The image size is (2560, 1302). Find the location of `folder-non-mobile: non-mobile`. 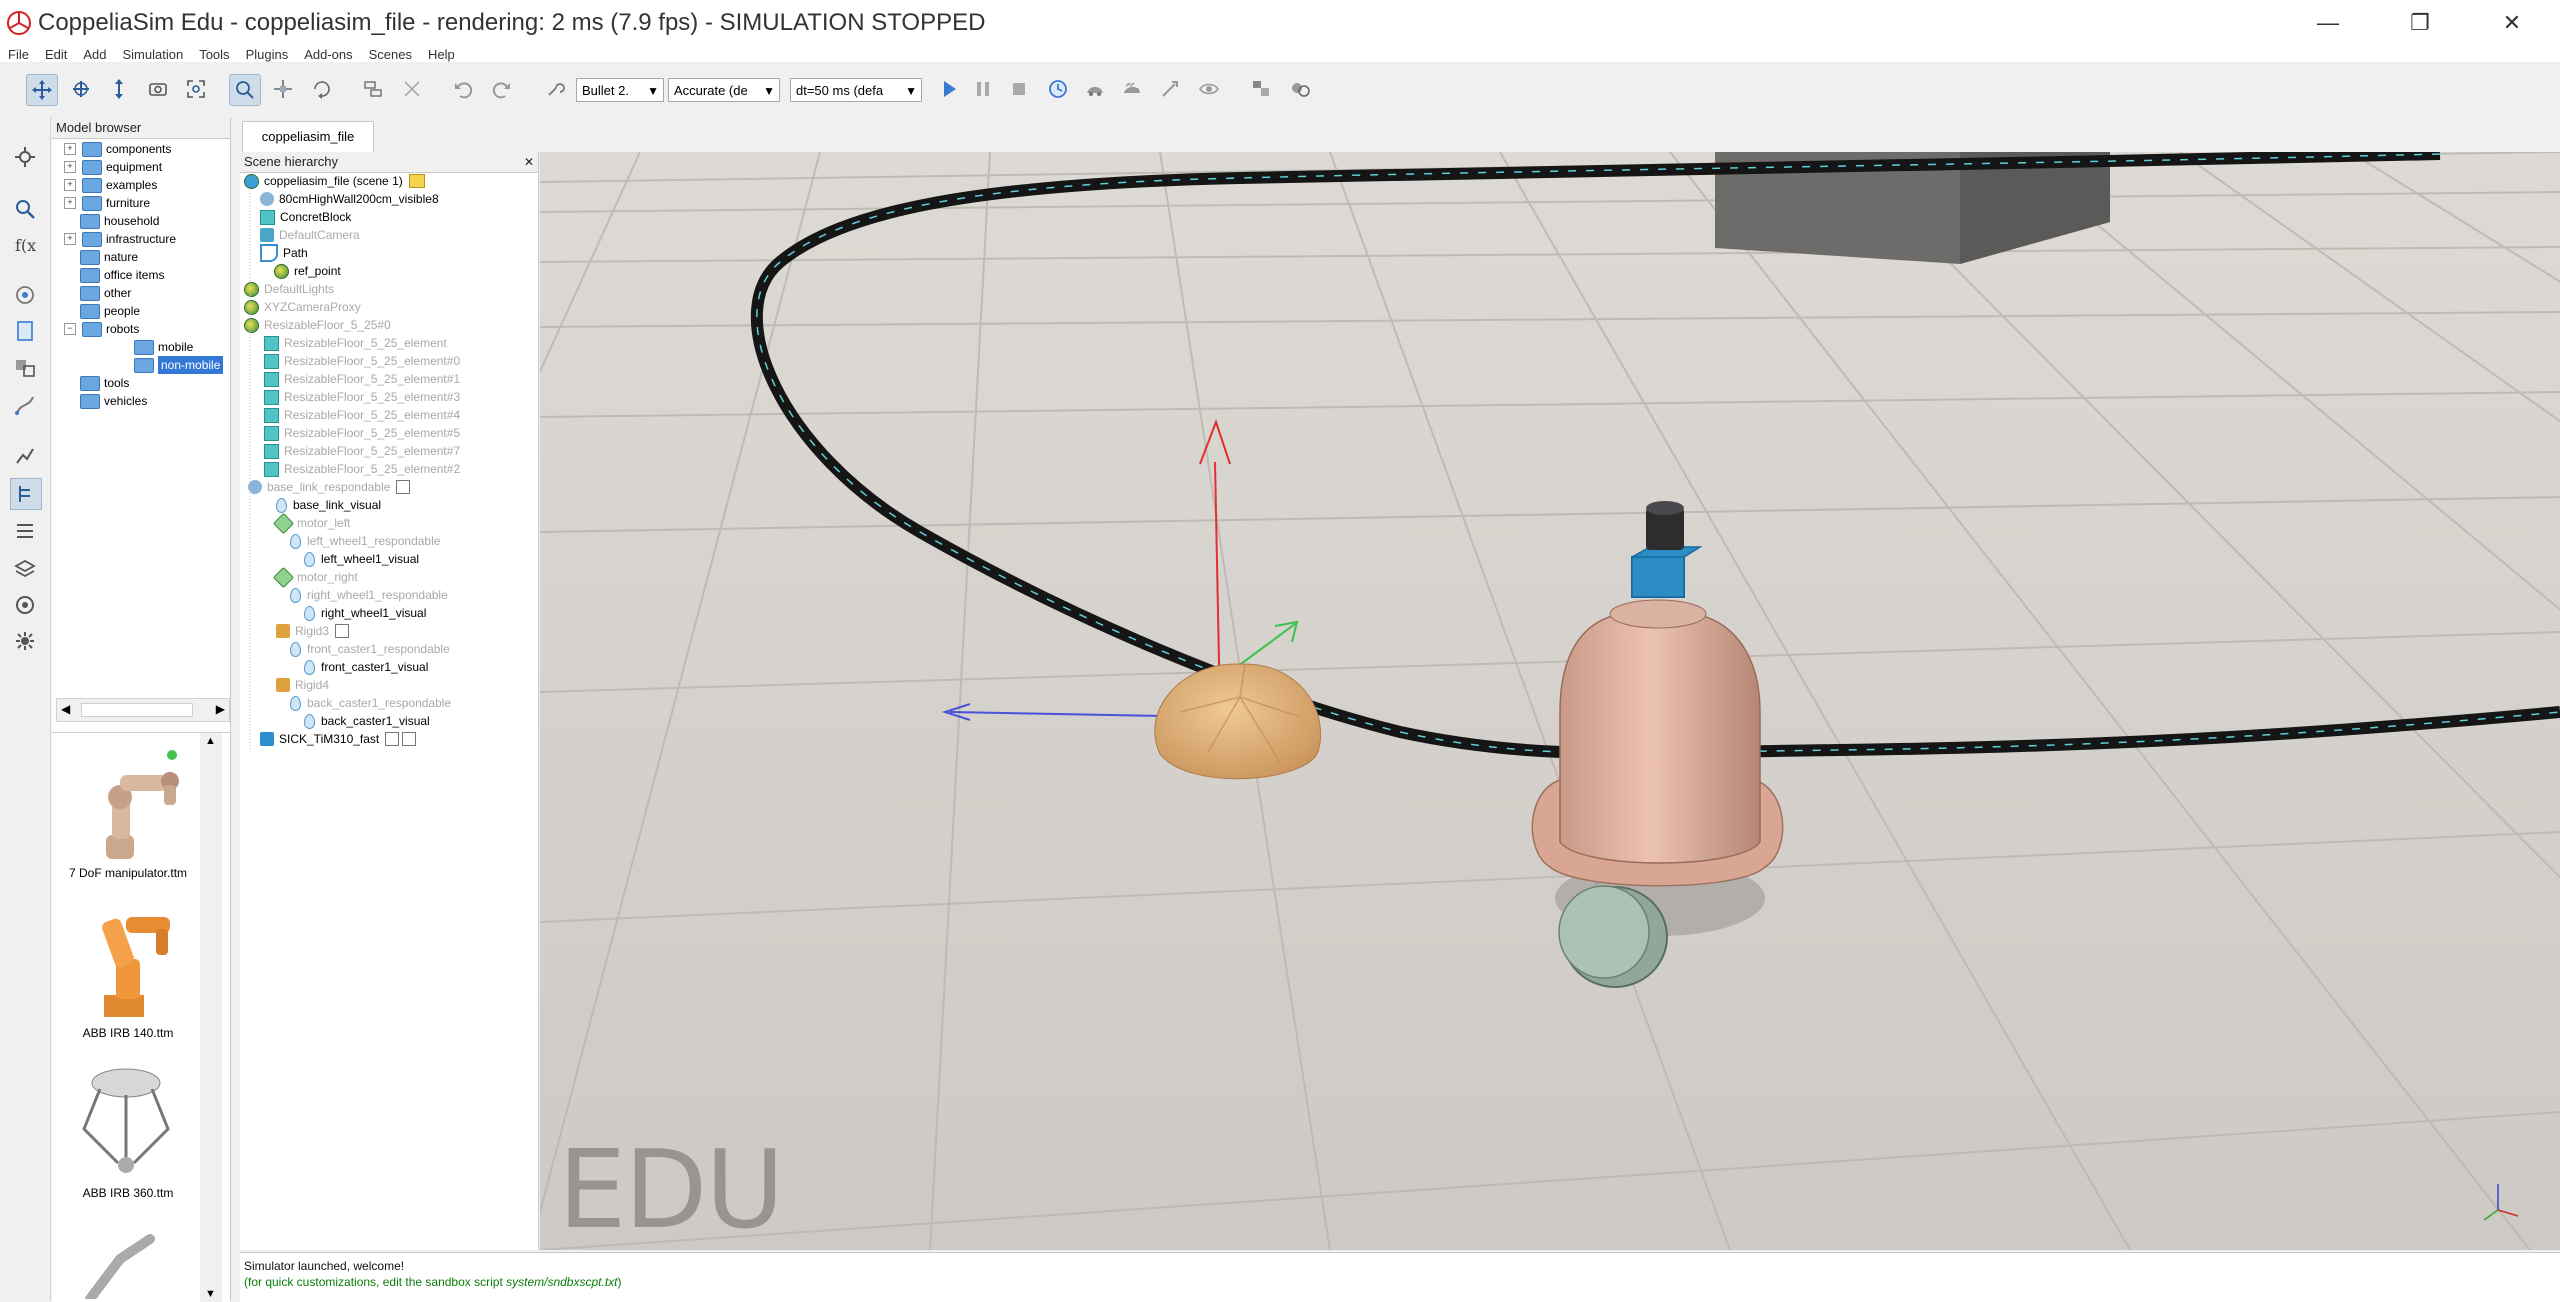

folder-non-mobile: non-mobile is located at coordinates (179, 365).